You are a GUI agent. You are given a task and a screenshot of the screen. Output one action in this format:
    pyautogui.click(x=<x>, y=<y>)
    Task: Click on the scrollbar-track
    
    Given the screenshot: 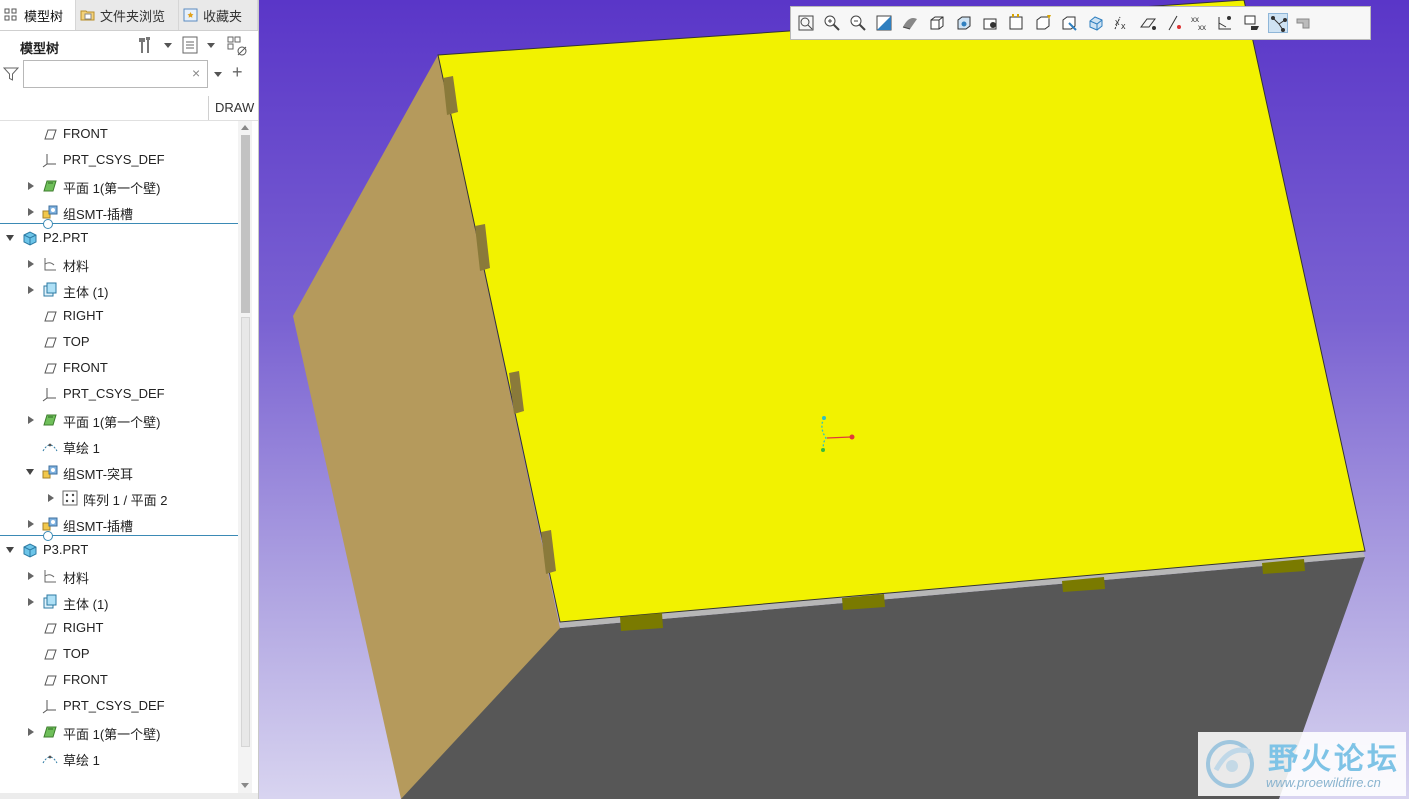 What is the action you would take?
    pyautogui.click(x=245, y=532)
    